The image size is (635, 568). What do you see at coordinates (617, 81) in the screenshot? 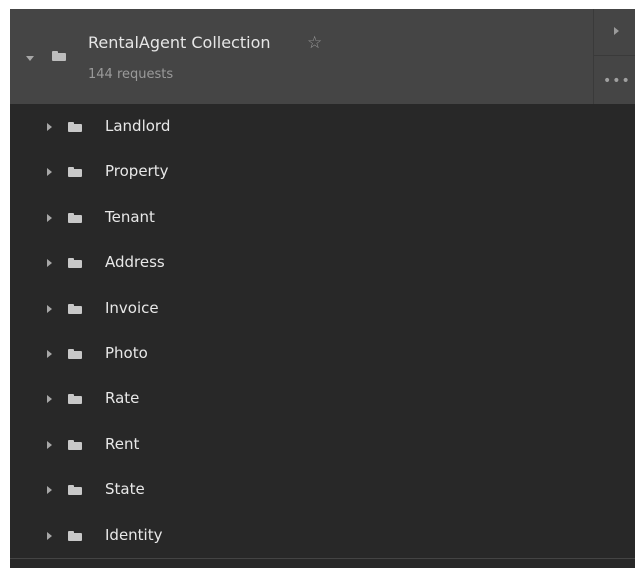
I see `ellipsis-icon: •••` at bounding box center [617, 81].